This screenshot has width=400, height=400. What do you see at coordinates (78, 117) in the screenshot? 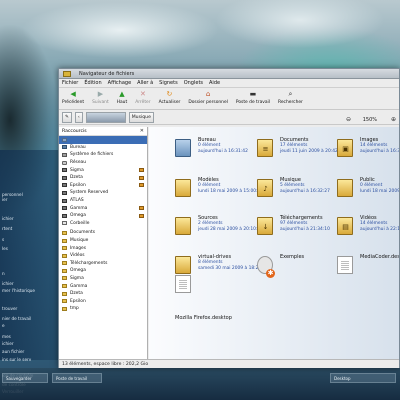
I see `crumb-scroll-left: ‹` at bounding box center [78, 117].